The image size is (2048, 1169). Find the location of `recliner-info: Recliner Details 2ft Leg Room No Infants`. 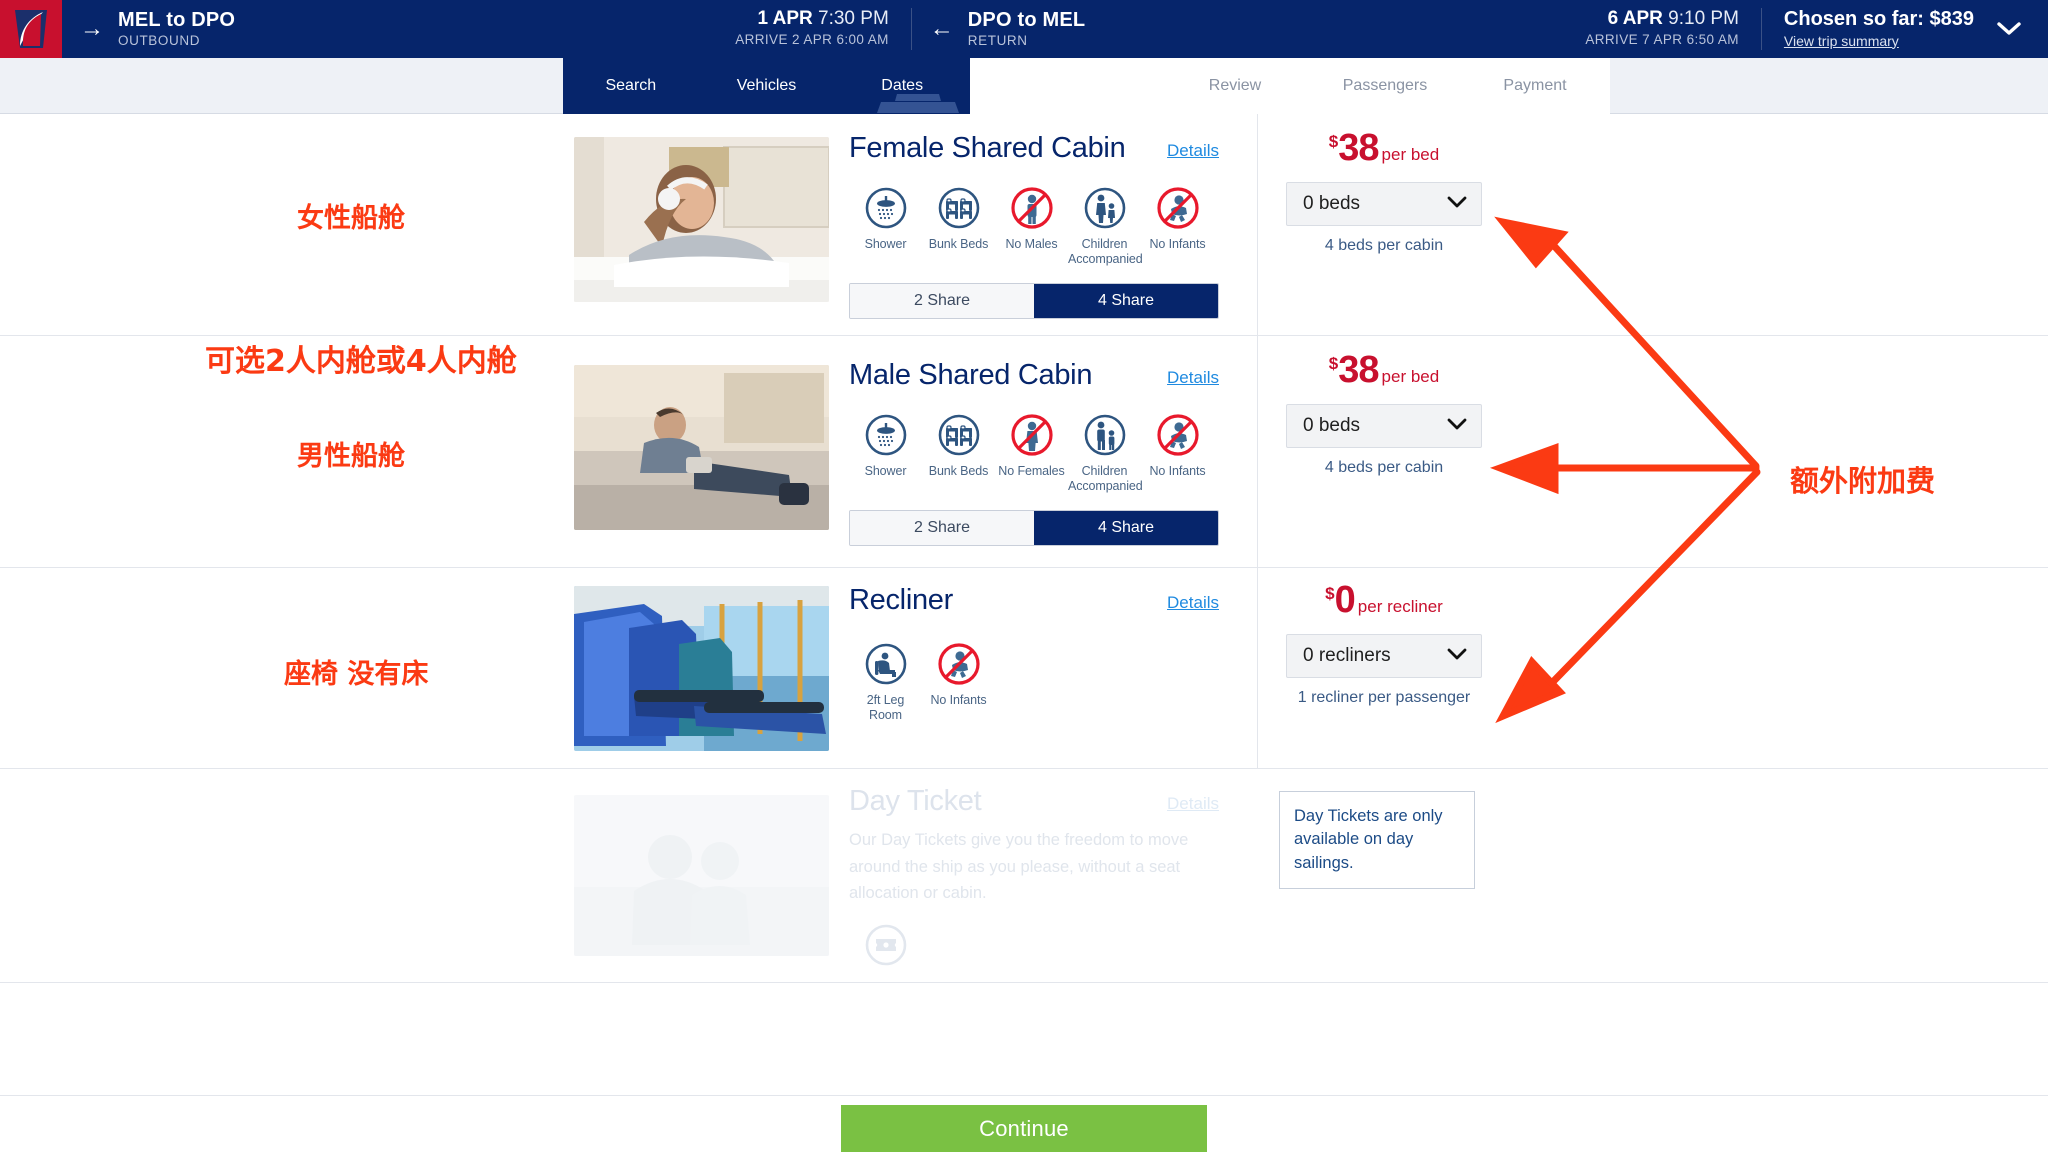

recliner-info: Recliner Details 2ft Leg Room No Infants is located at coordinates (1034, 653).